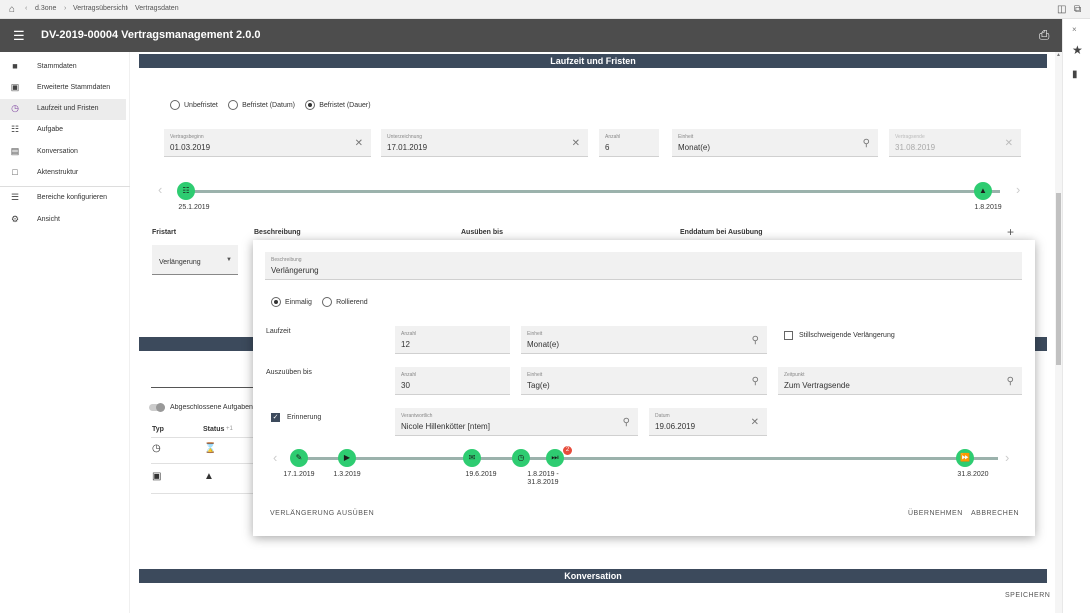  I want to click on sidebar-item-aktenstruktur: □ Aktenstruktur, so click(63, 173).